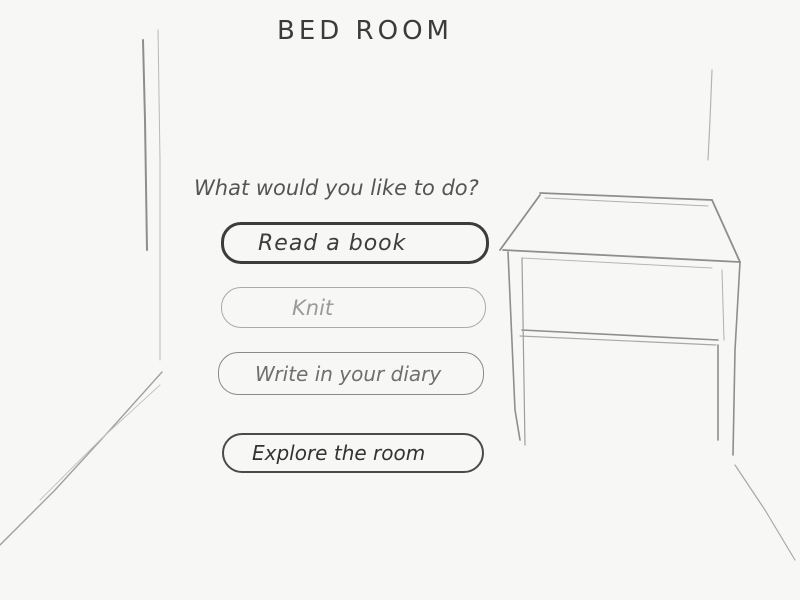 This screenshot has width=800, height=600. Describe the element at coordinates (313, 307) in the screenshot. I see `knit-label: Knit` at that location.